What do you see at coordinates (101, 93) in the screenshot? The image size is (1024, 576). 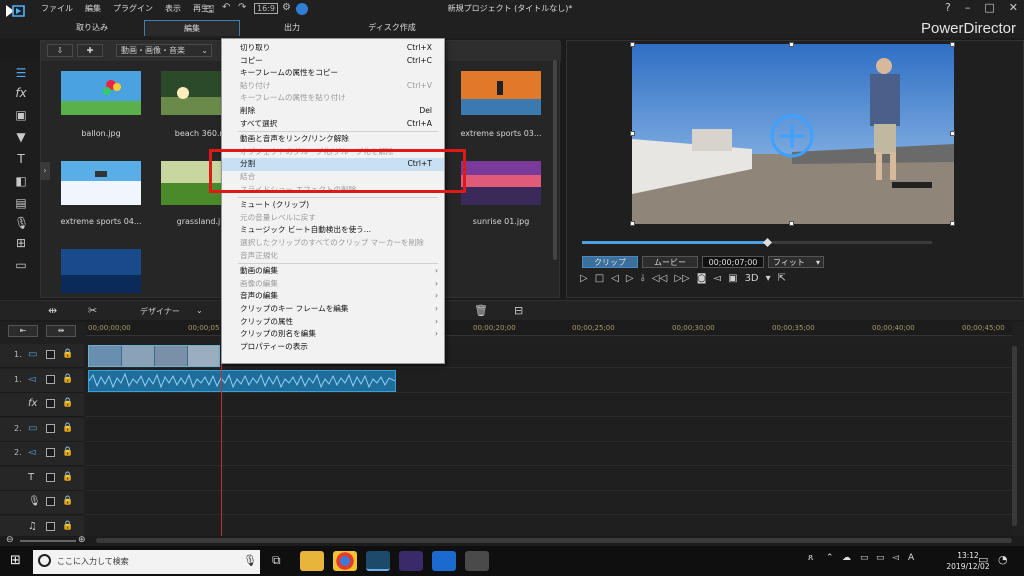 I see `thumbnail-ballon` at bounding box center [101, 93].